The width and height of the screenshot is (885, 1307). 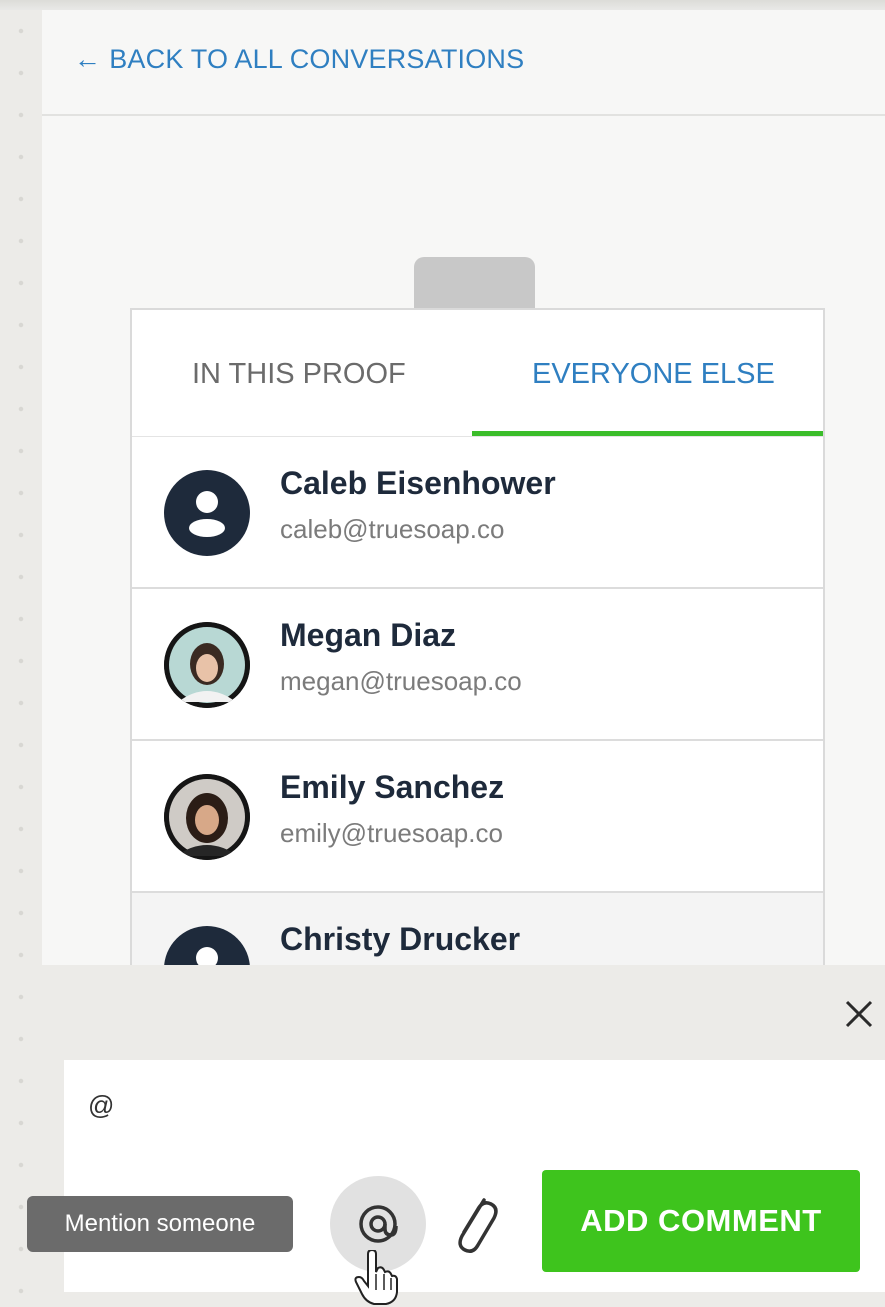 I want to click on person-name: Caleb Eisenhower, so click(x=418, y=483).